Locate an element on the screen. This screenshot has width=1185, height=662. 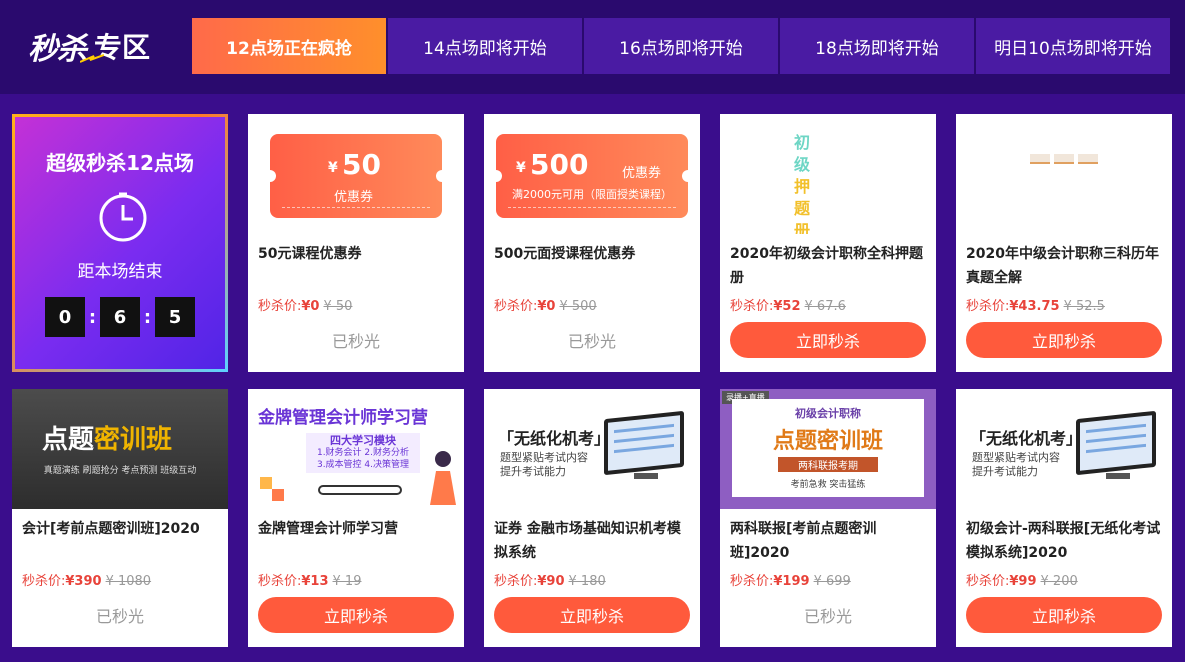
blocks-icon is located at coordinates (272, 489).